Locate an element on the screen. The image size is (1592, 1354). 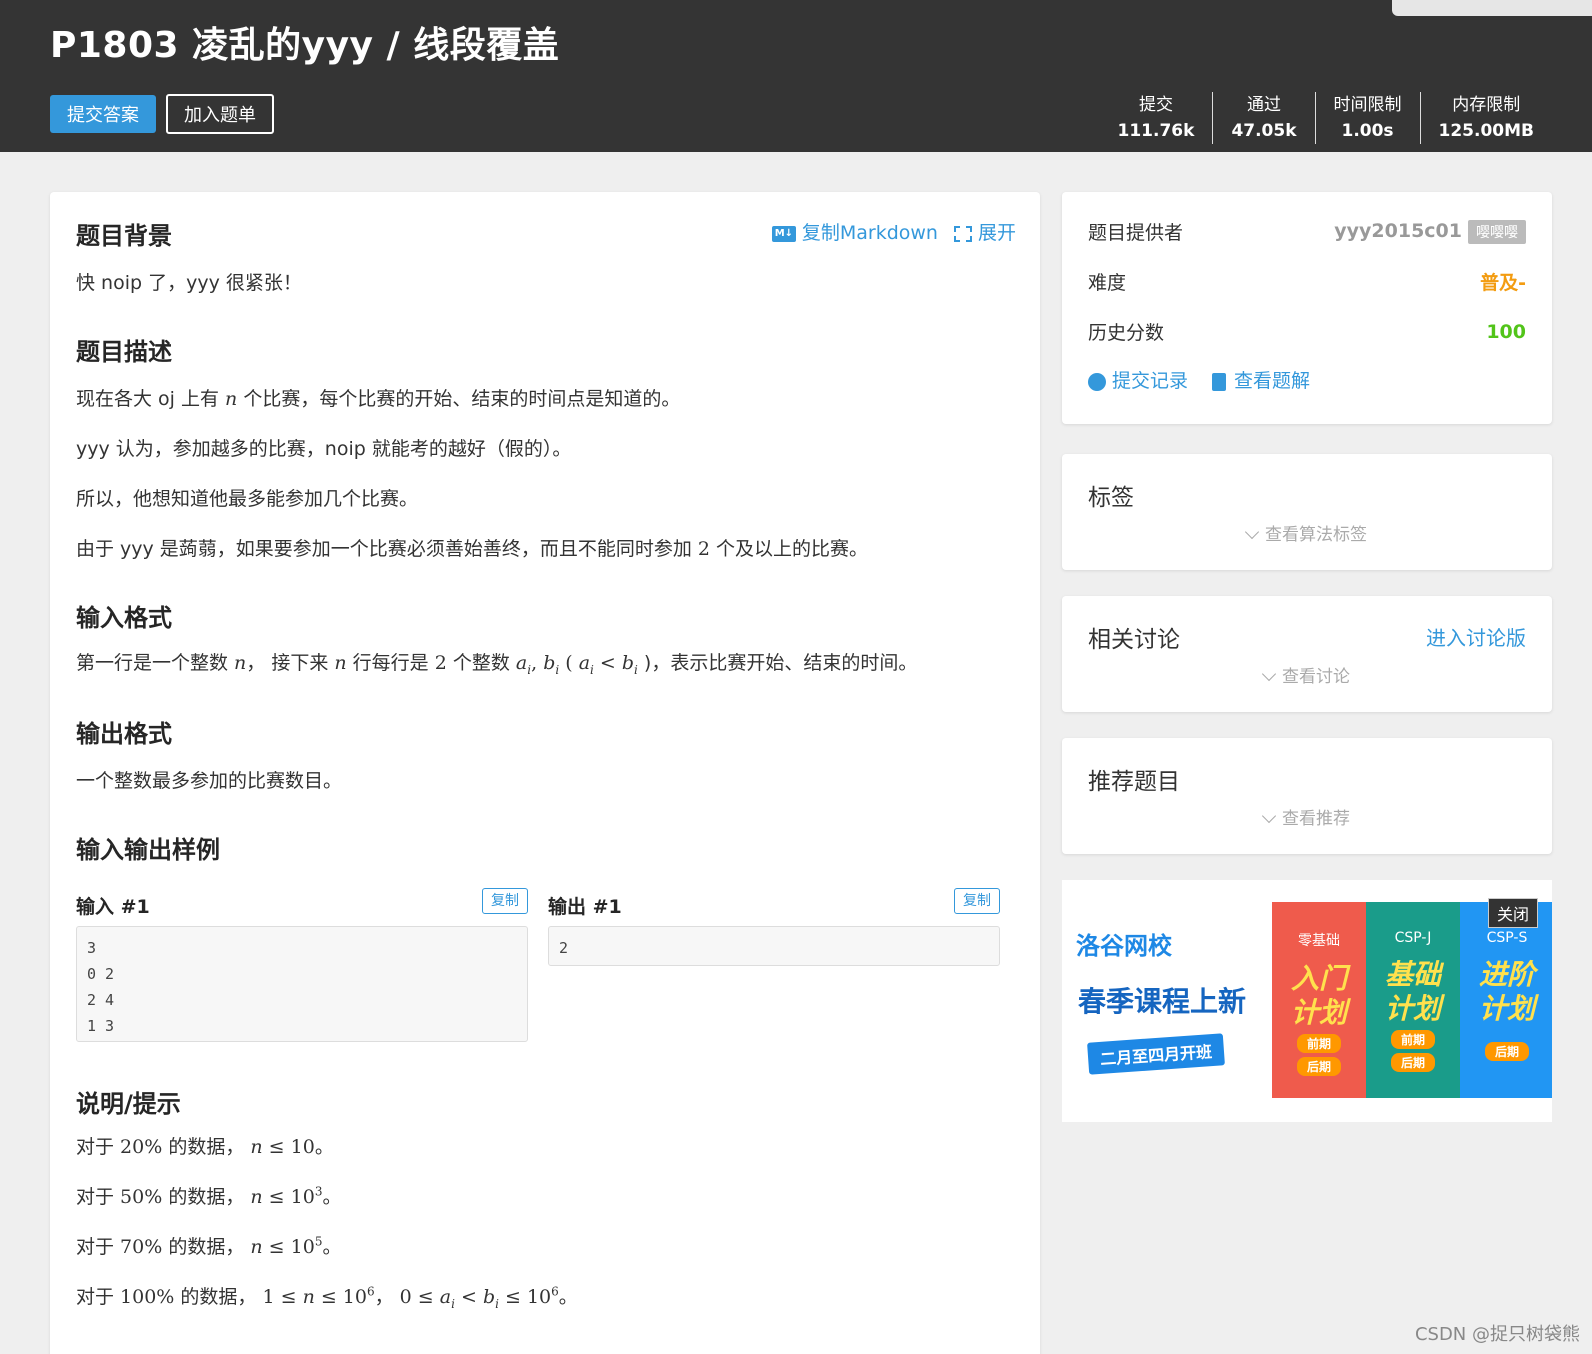
view-recommend-toggle: 查看推荐 is located at coordinates (1307, 816).